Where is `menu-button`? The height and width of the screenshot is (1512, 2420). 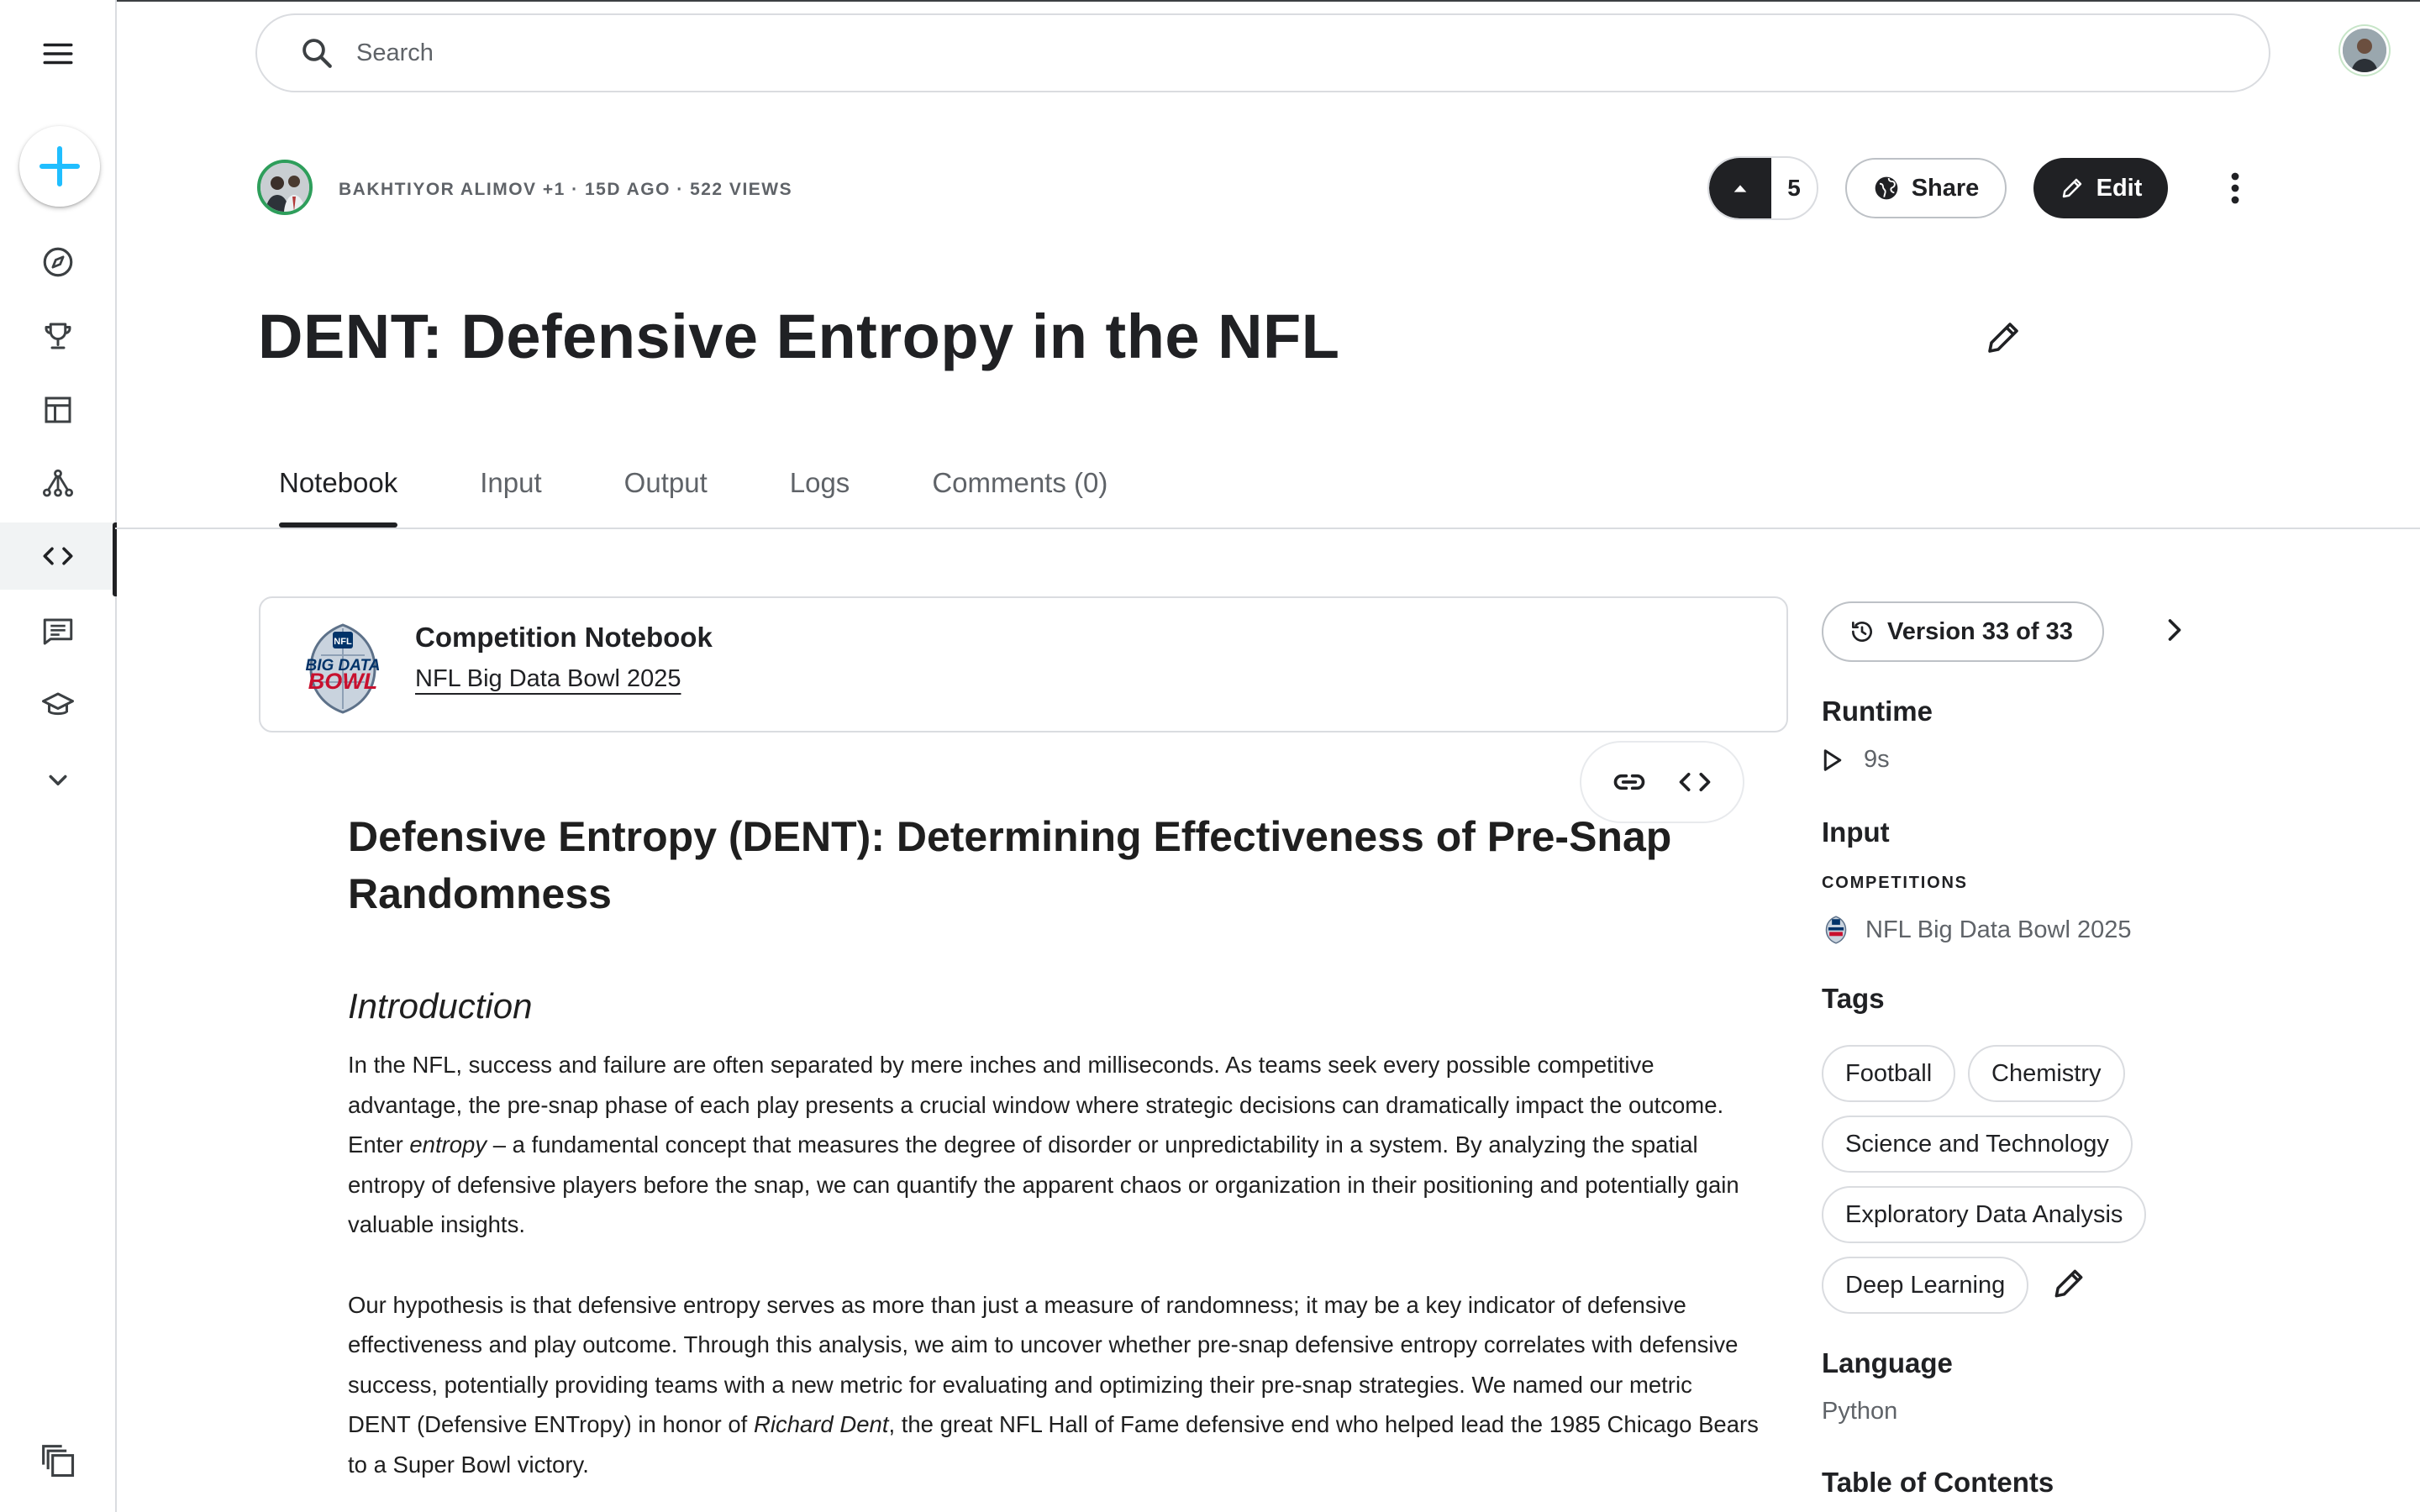 menu-button is located at coordinates (58, 53).